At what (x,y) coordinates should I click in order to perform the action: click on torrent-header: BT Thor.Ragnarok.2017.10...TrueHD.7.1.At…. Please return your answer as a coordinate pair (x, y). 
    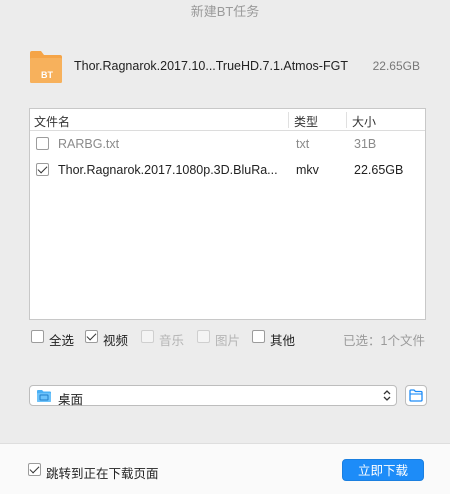
    Looking at the image, I should click on (228, 66).